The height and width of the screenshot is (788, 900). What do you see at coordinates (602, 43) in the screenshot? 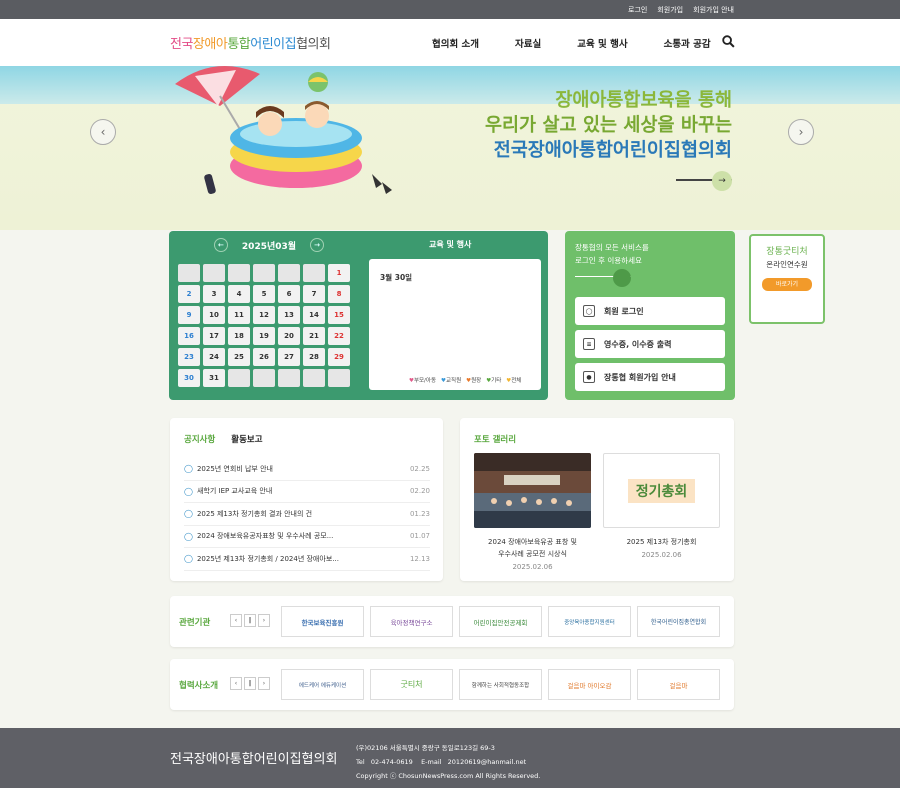
I see `nav-item-events: 교육 및 행사` at bounding box center [602, 43].